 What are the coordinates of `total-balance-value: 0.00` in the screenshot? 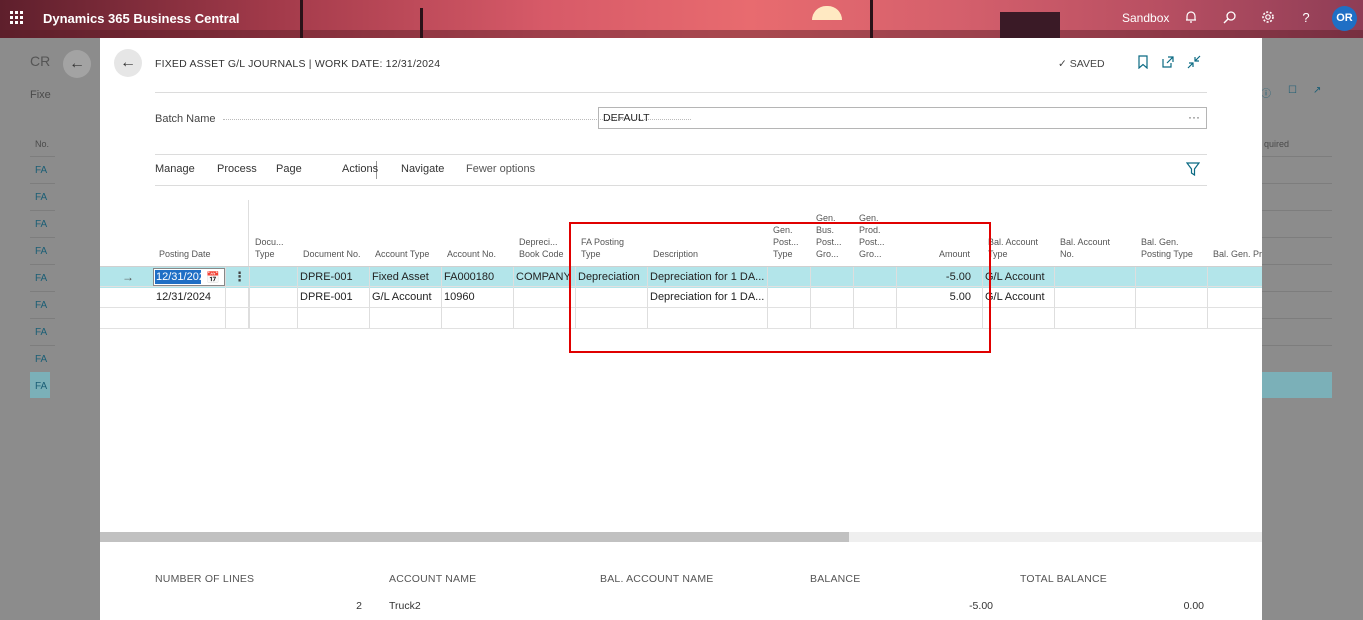 It's located at (1193, 606).